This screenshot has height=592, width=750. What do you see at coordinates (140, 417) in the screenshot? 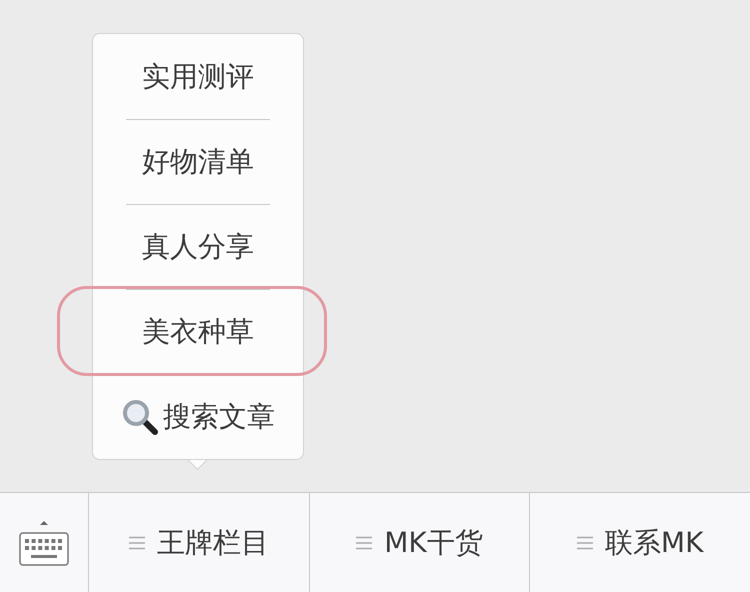
I see `search-icon` at bounding box center [140, 417].